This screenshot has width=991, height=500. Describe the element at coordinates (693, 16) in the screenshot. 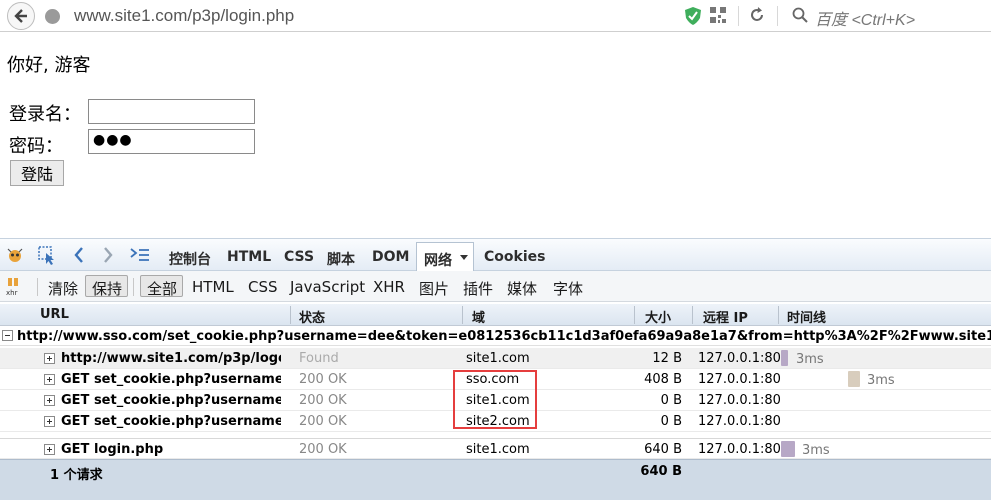

I see `shield-icon` at that location.